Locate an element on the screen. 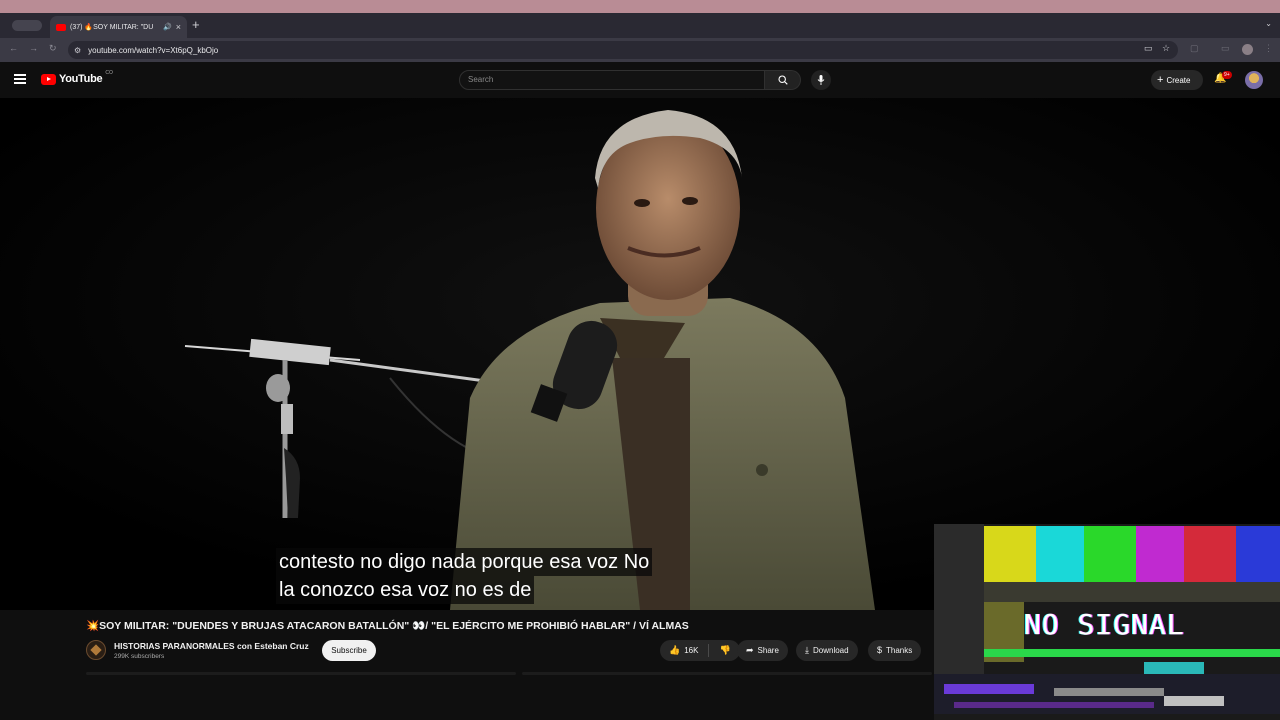 The width and height of the screenshot is (1280, 720). channel-avatar is located at coordinates (96, 650).